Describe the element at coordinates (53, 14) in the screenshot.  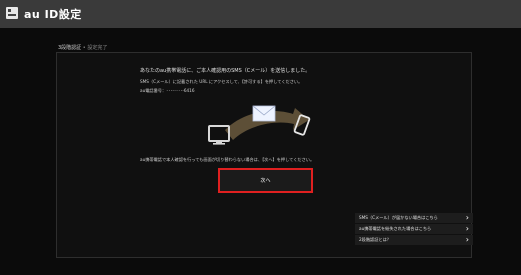
I see `app-title: au ID設定` at that location.